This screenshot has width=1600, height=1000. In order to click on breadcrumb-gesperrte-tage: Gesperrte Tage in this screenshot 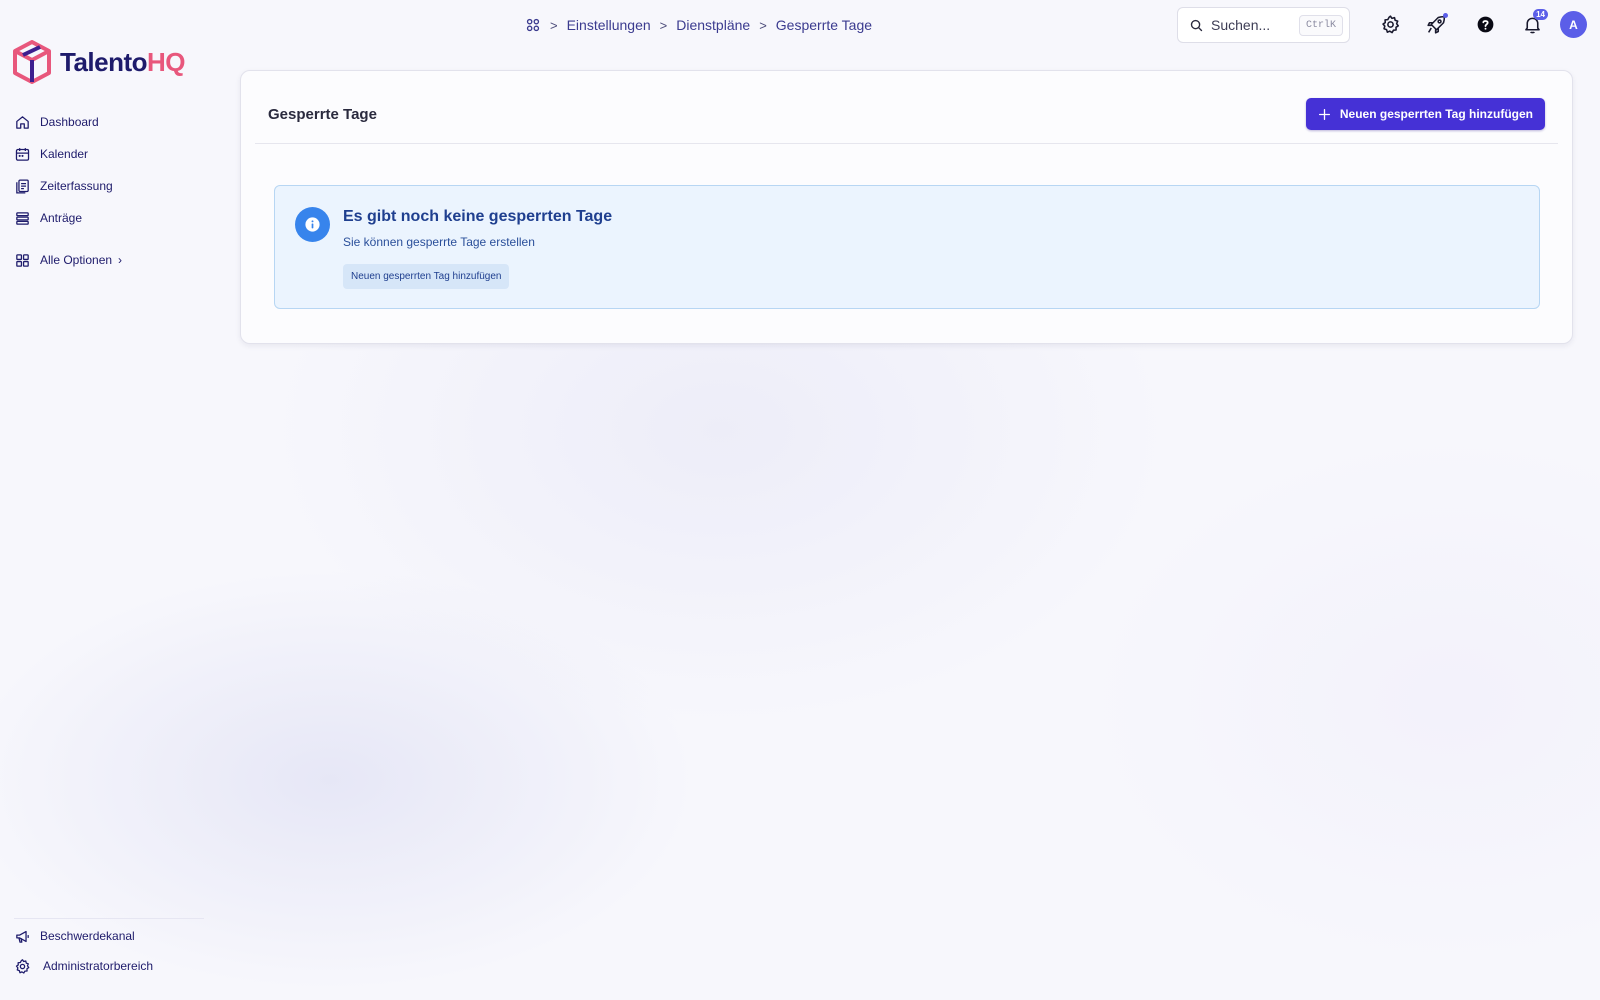, I will do `click(824, 25)`.